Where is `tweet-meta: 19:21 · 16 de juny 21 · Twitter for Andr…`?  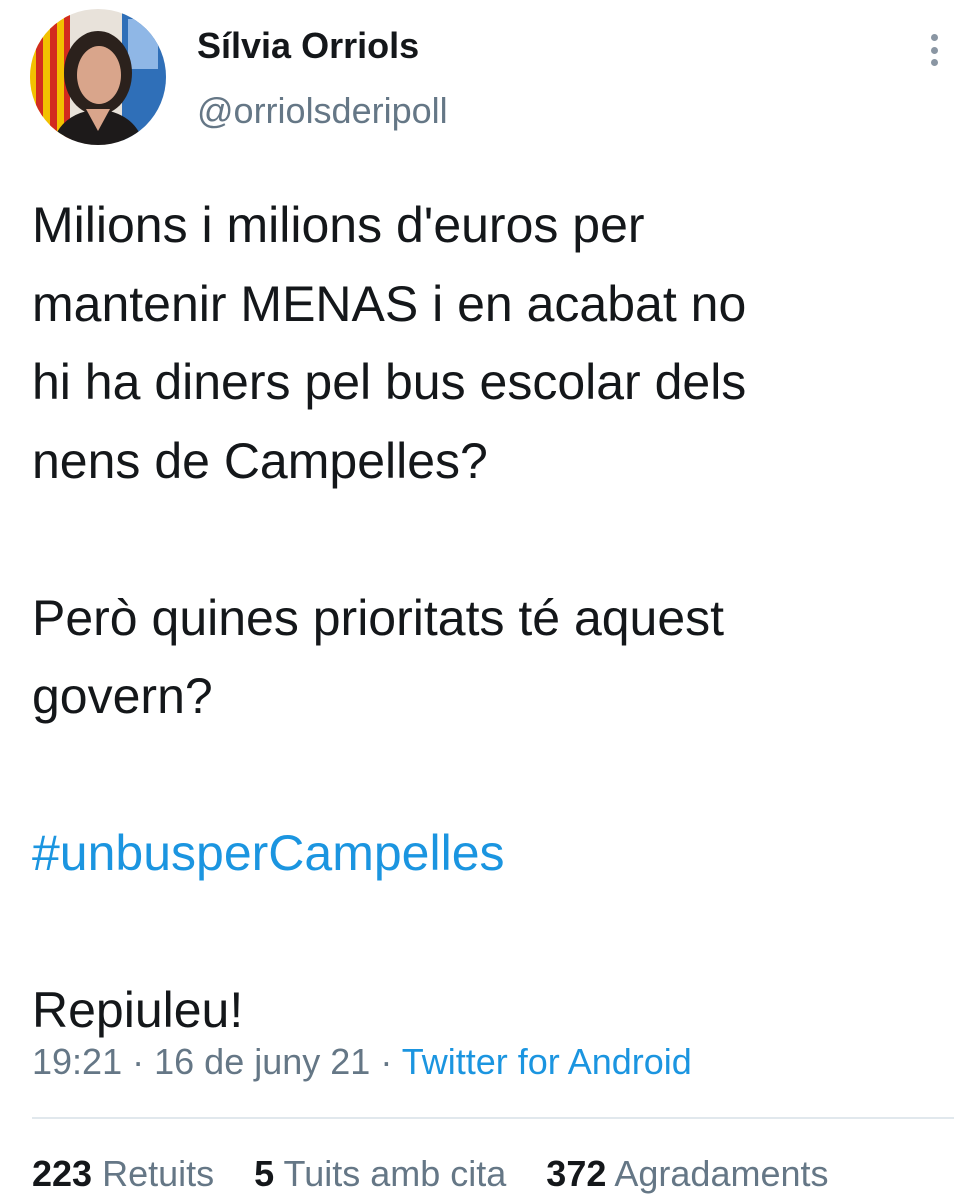
tweet-meta: 19:21 · 16 de juny 21 · Twitter for Andr… is located at coordinates (362, 1062).